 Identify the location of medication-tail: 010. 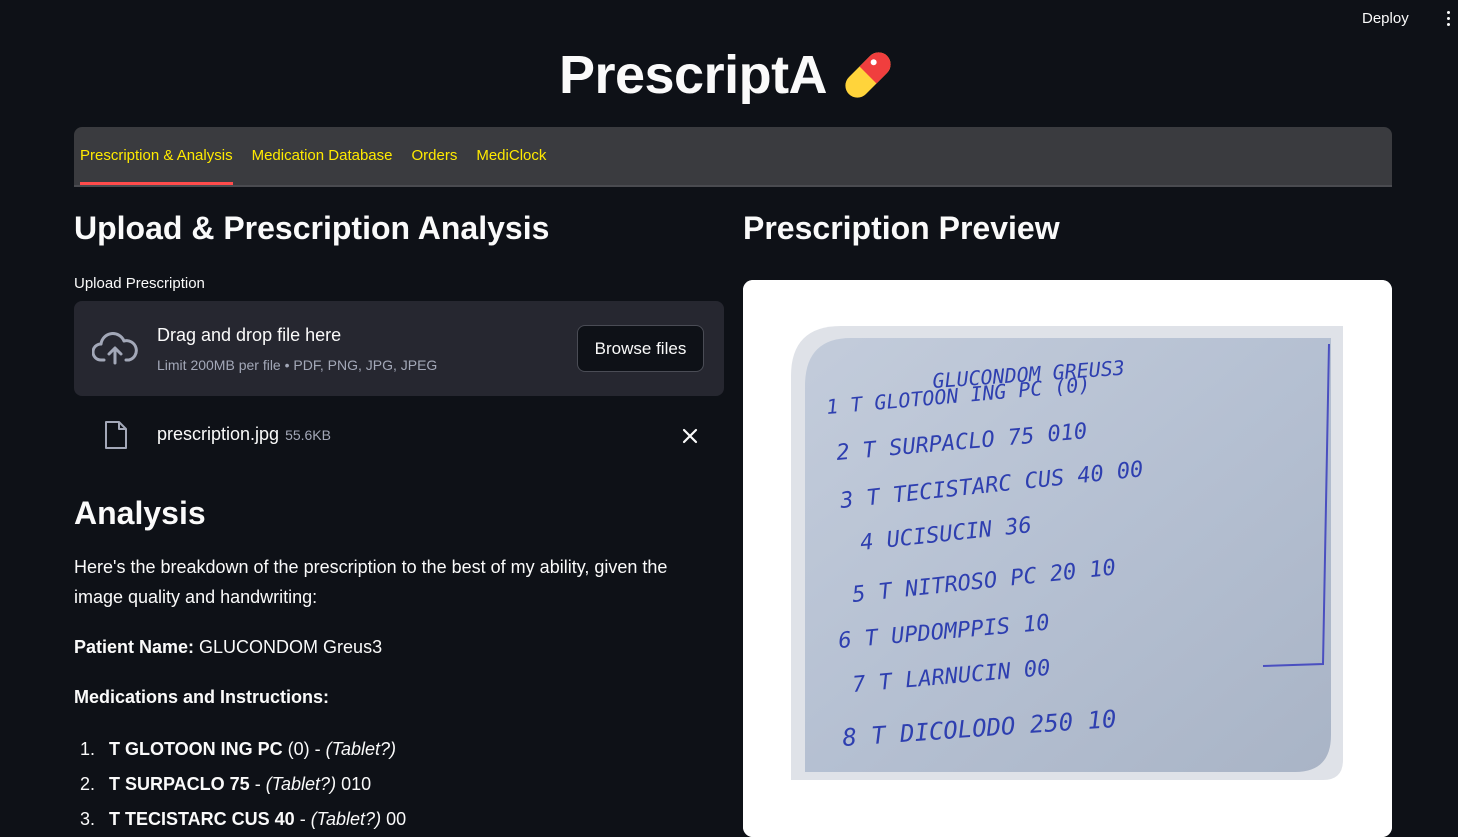
(354, 784).